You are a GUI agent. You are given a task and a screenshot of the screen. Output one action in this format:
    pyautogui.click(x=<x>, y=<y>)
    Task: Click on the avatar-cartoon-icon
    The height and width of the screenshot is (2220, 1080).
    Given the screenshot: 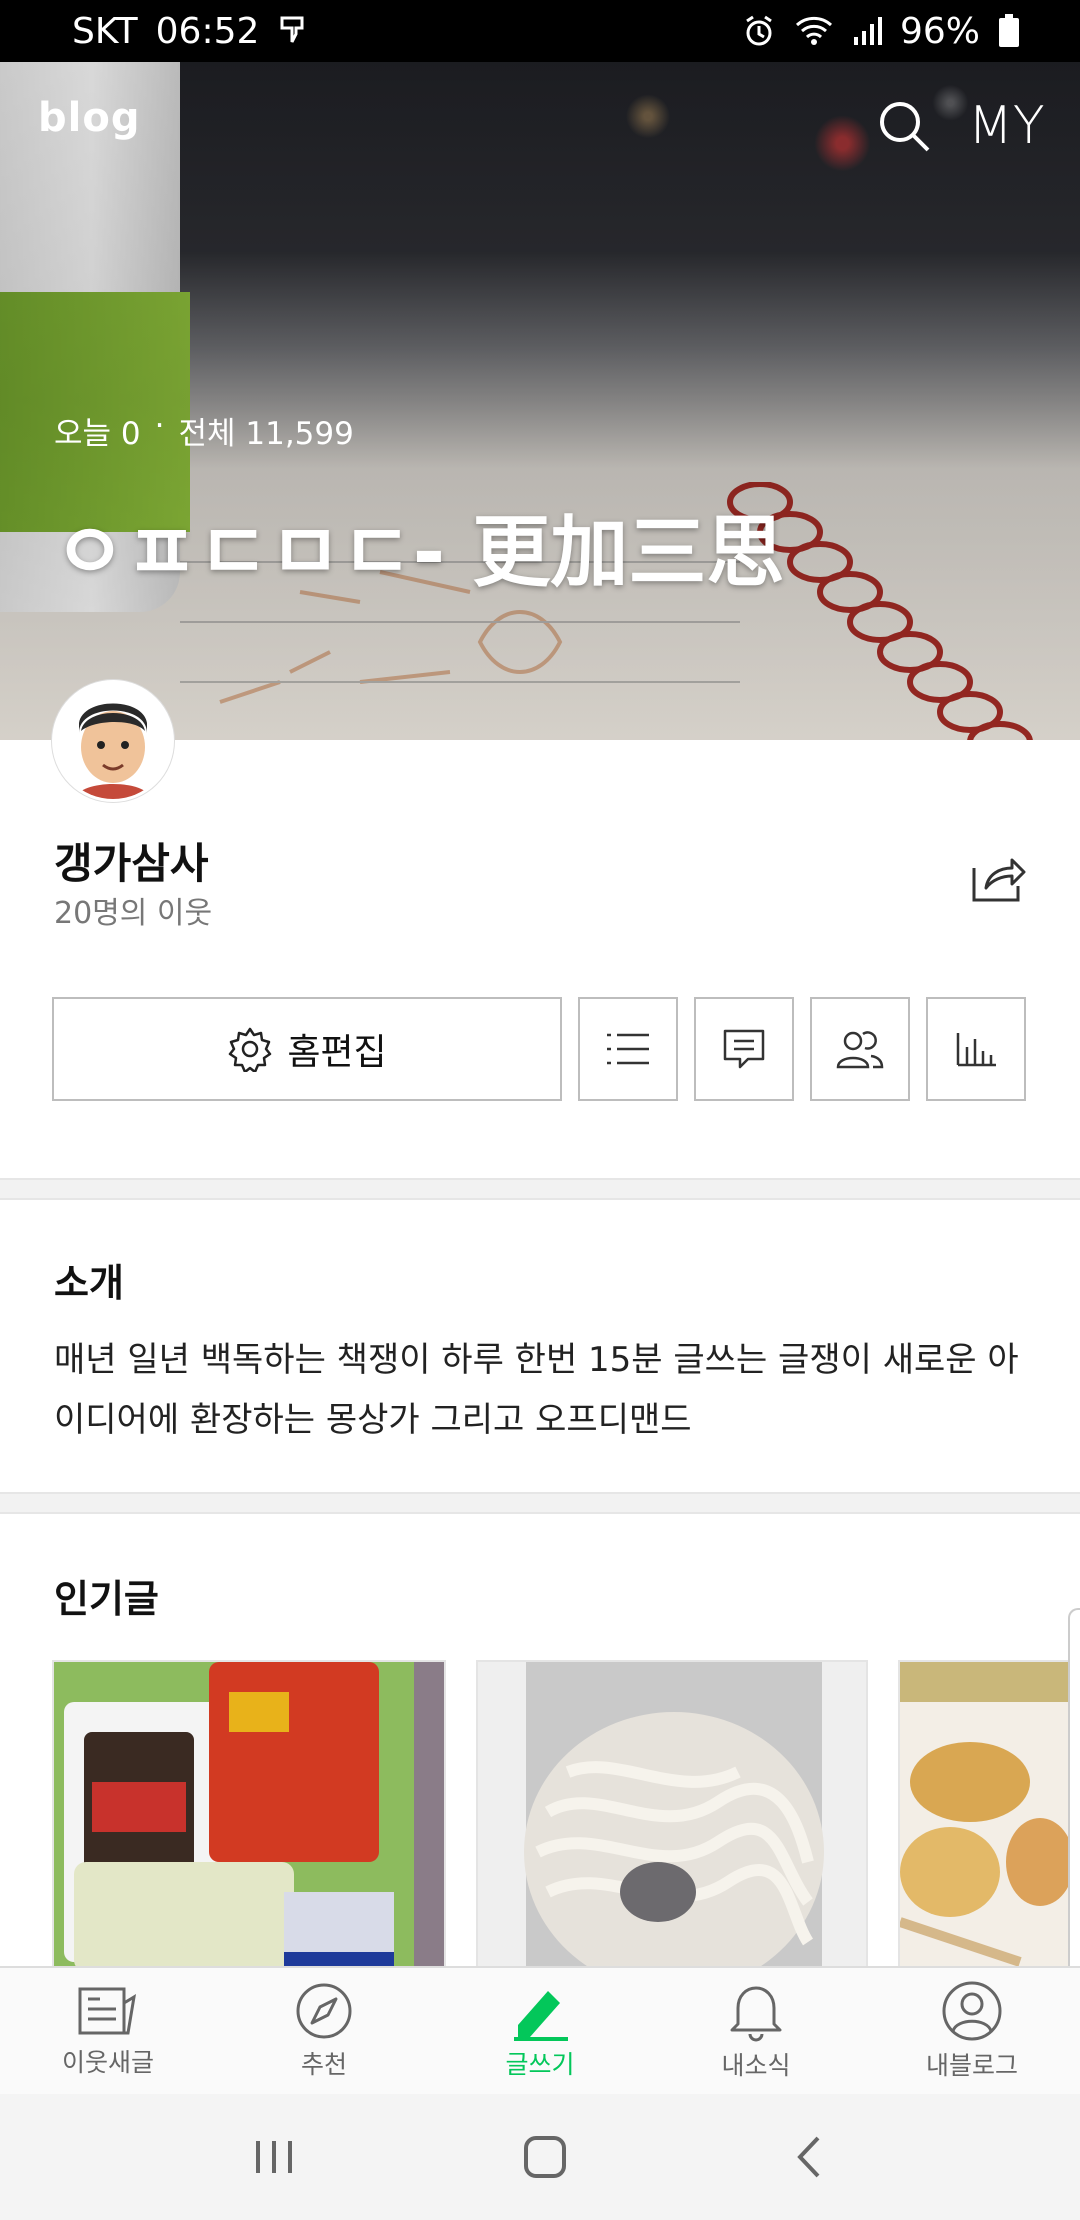 What is the action you would take?
    pyautogui.click(x=113, y=741)
    